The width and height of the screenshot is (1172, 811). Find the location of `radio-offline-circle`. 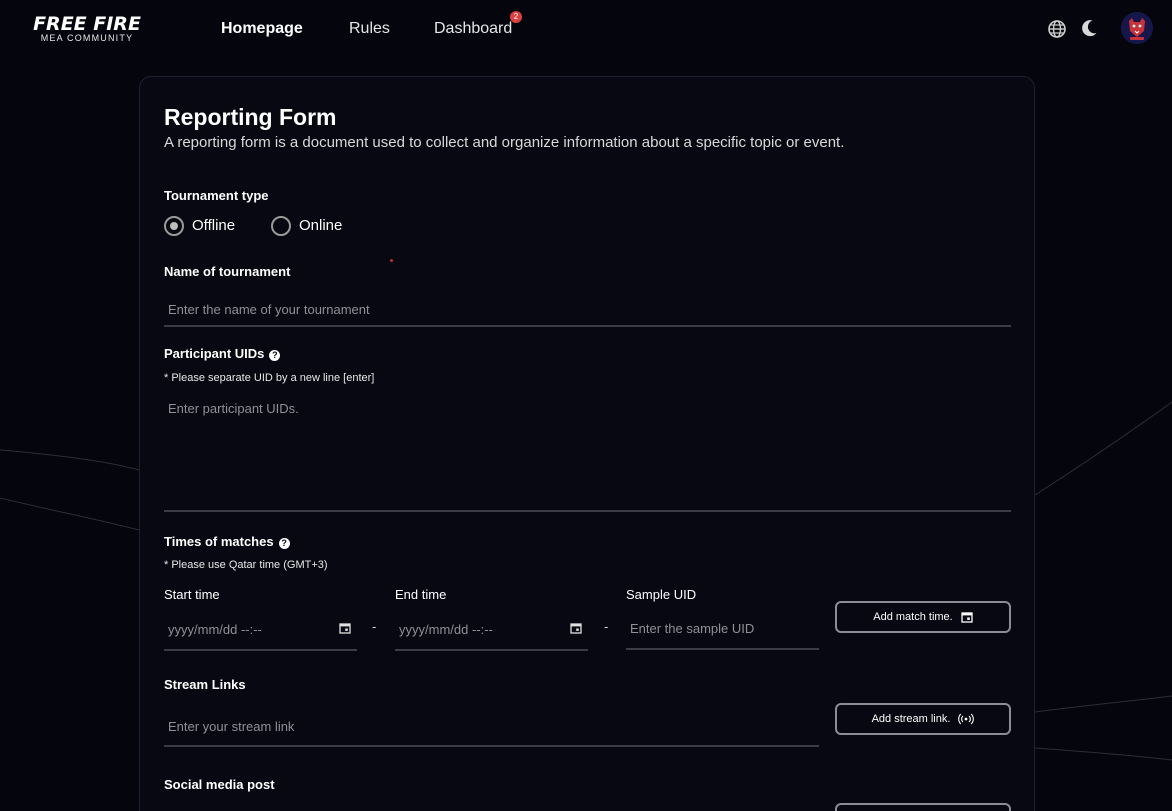

radio-offline-circle is located at coordinates (174, 226).